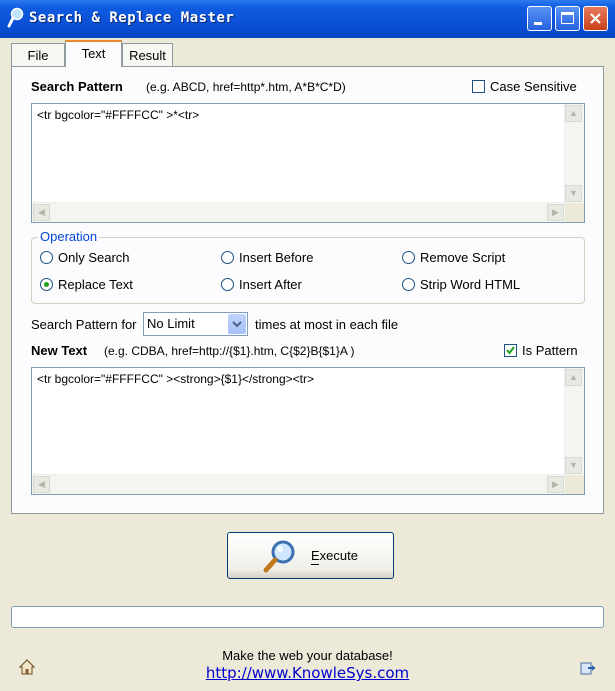  What do you see at coordinates (237, 324) in the screenshot?
I see `chevron-down-icon` at bounding box center [237, 324].